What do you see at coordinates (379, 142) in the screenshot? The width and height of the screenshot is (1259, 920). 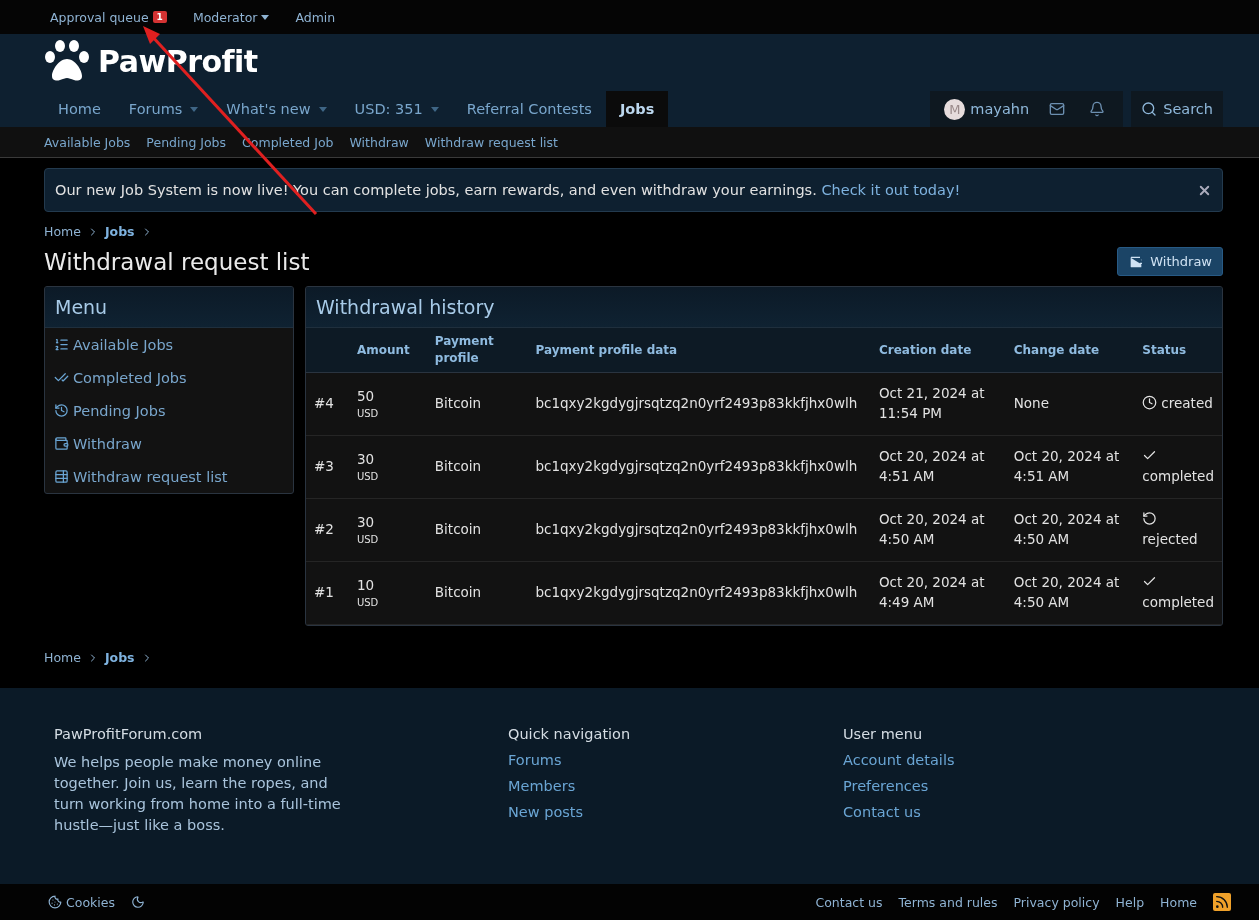 I see `subnav-link: Withdraw` at bounding box center [379, 142].